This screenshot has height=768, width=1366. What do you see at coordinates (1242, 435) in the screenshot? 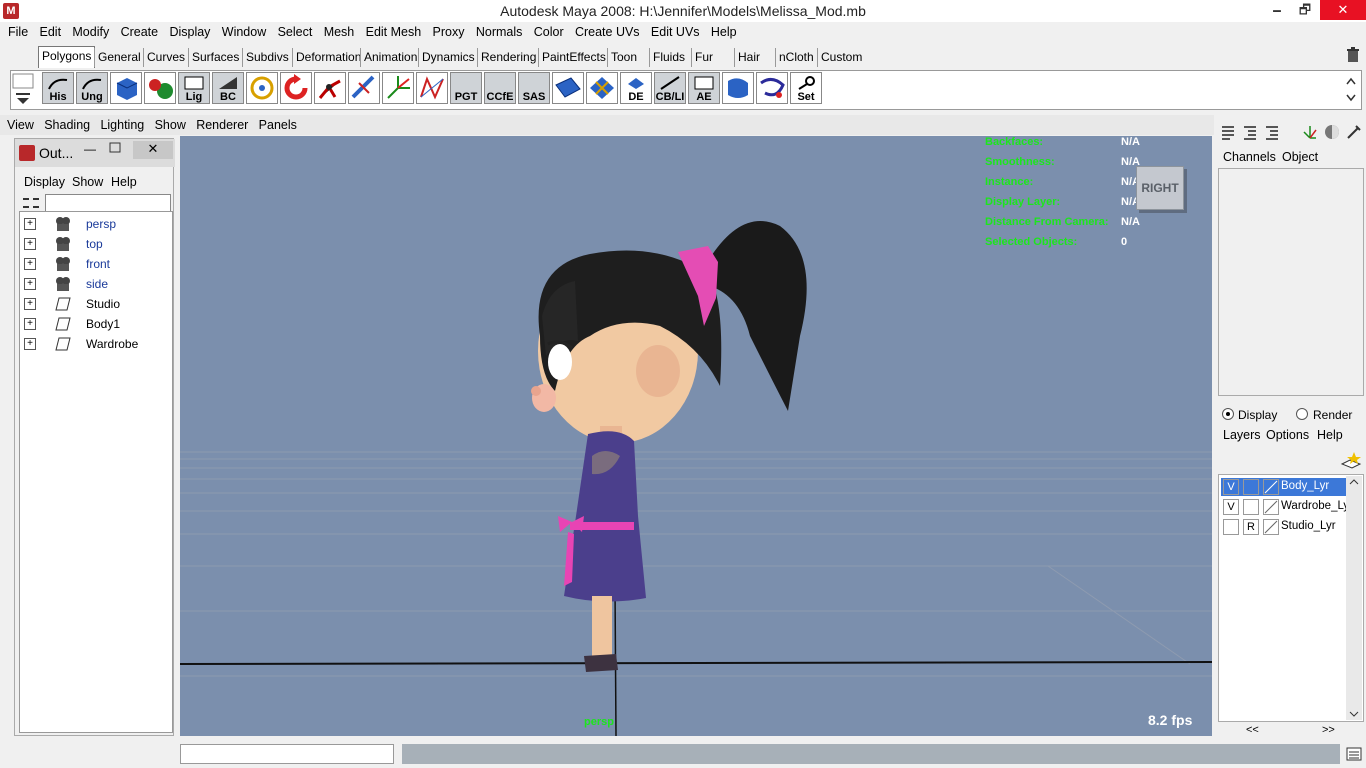
I see `layers-menu: Layers` at bounding box center [1242, 435].